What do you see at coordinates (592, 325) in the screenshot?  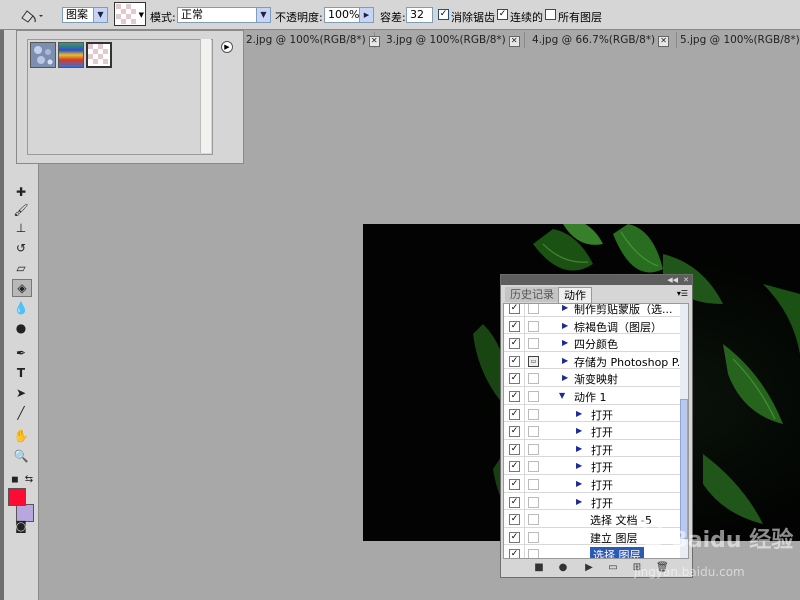 I see `action-row: ✓ ▶ 棕褐色调（图层）` at bounding box center [592, 325].